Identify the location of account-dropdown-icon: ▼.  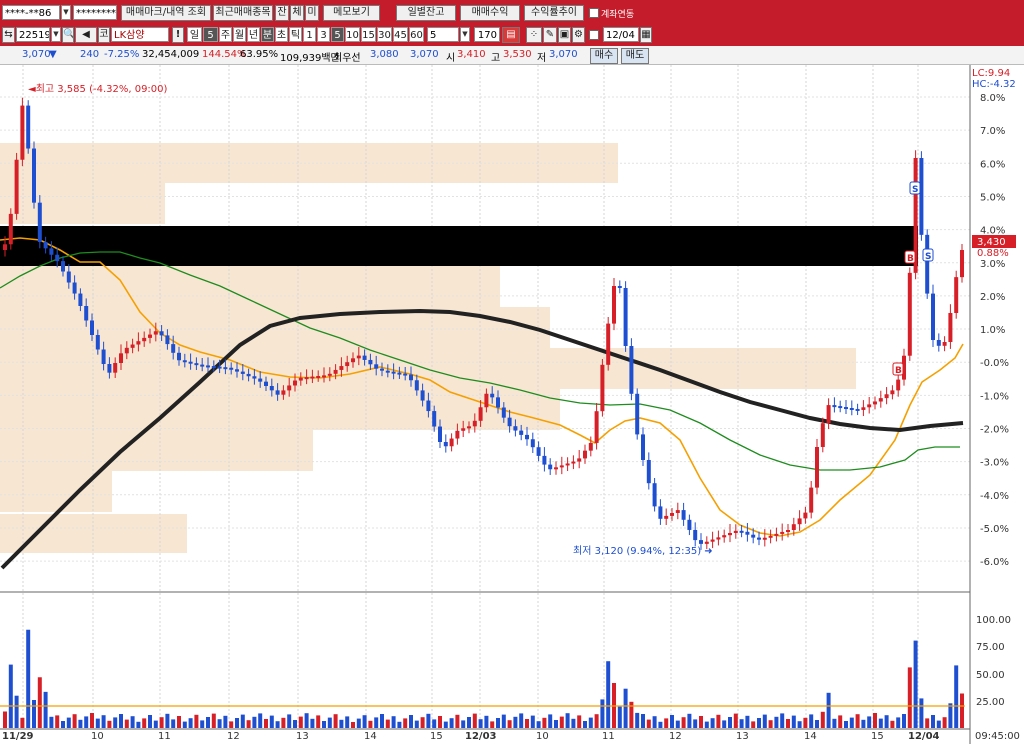
(66, 12).